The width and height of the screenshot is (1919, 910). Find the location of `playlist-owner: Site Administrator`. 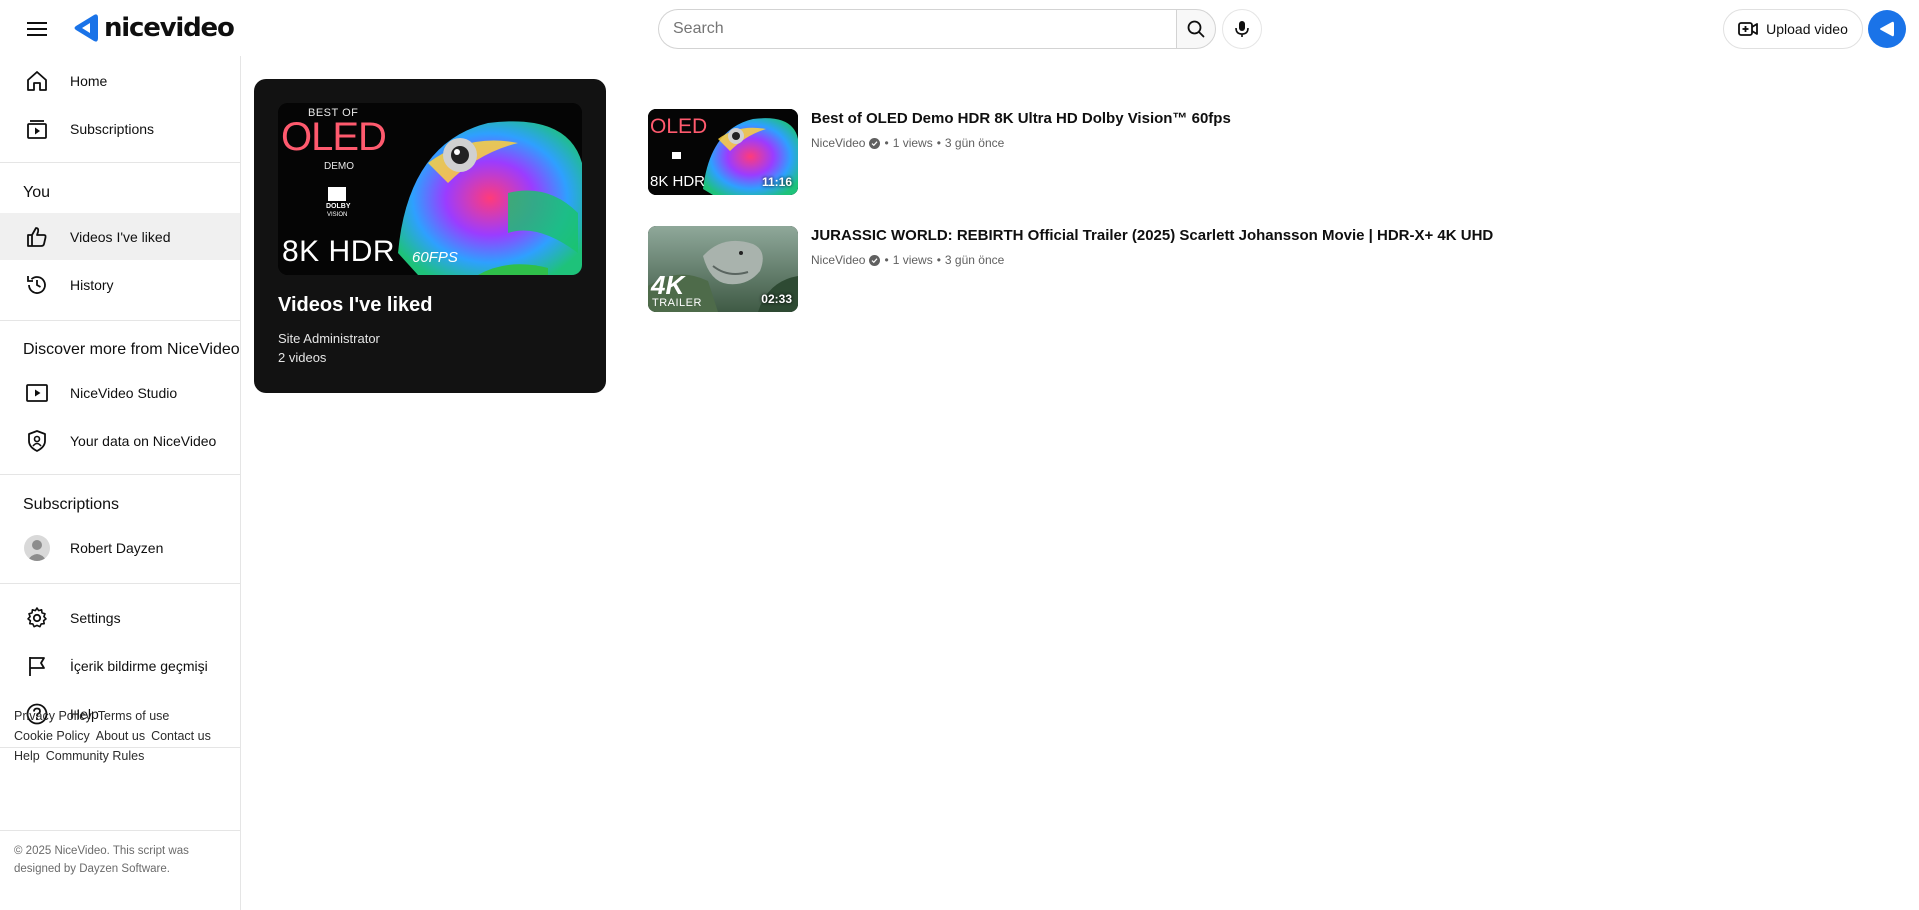

playlist-owner: Site Administrator is located at coordinates (329, 338).